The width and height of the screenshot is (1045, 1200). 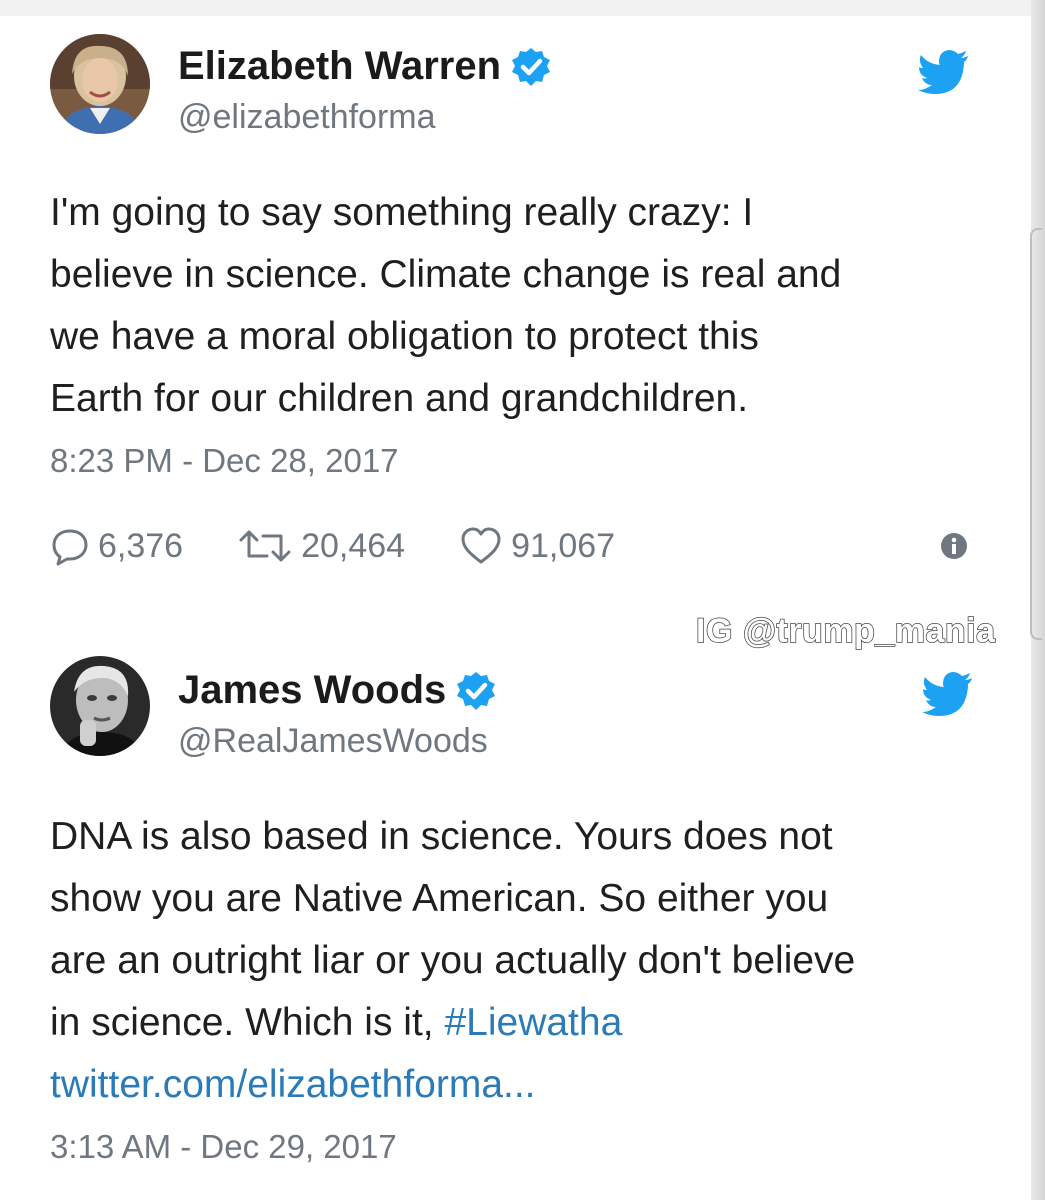 What do you see at coordinates (563, 545) in the screenshot?
I see `like-count: 91,067` at bounding box center [563, 545].